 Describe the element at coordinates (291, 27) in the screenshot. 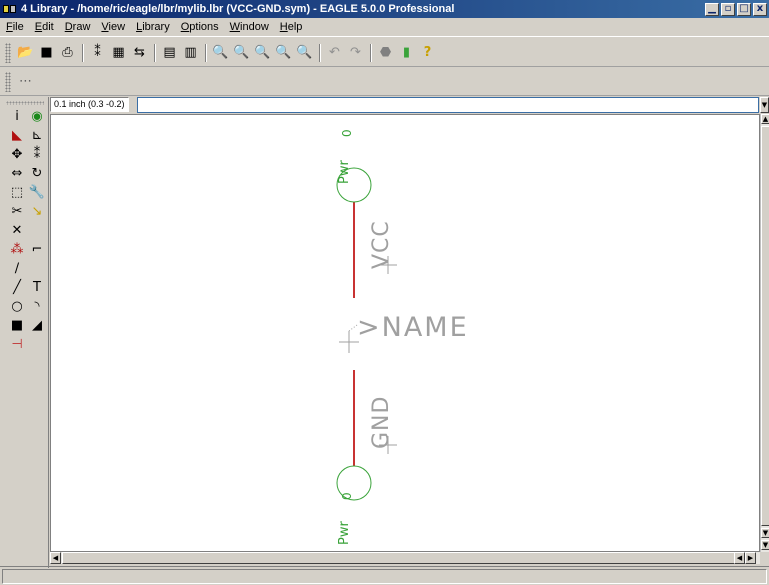

I see `menu-help: Help` at that location.